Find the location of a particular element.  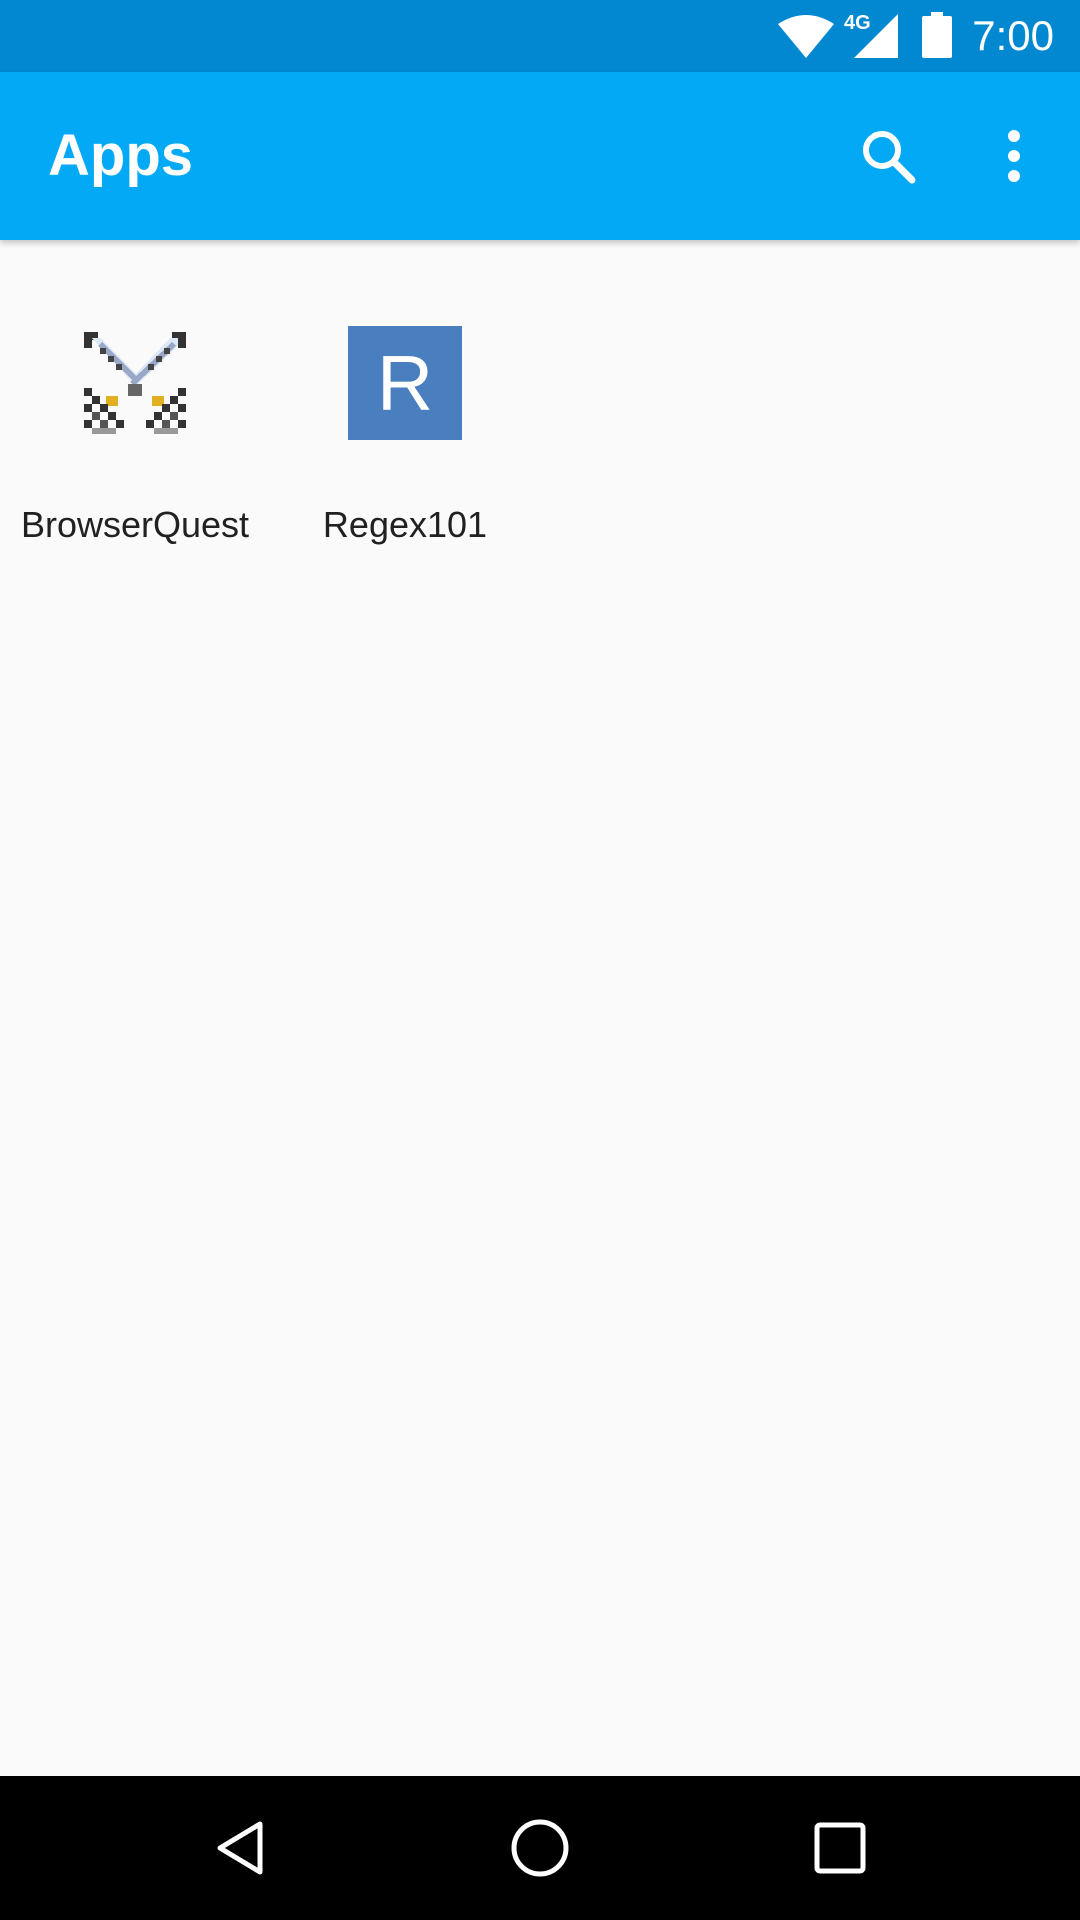

search-button is located at coordinates (888, 156).